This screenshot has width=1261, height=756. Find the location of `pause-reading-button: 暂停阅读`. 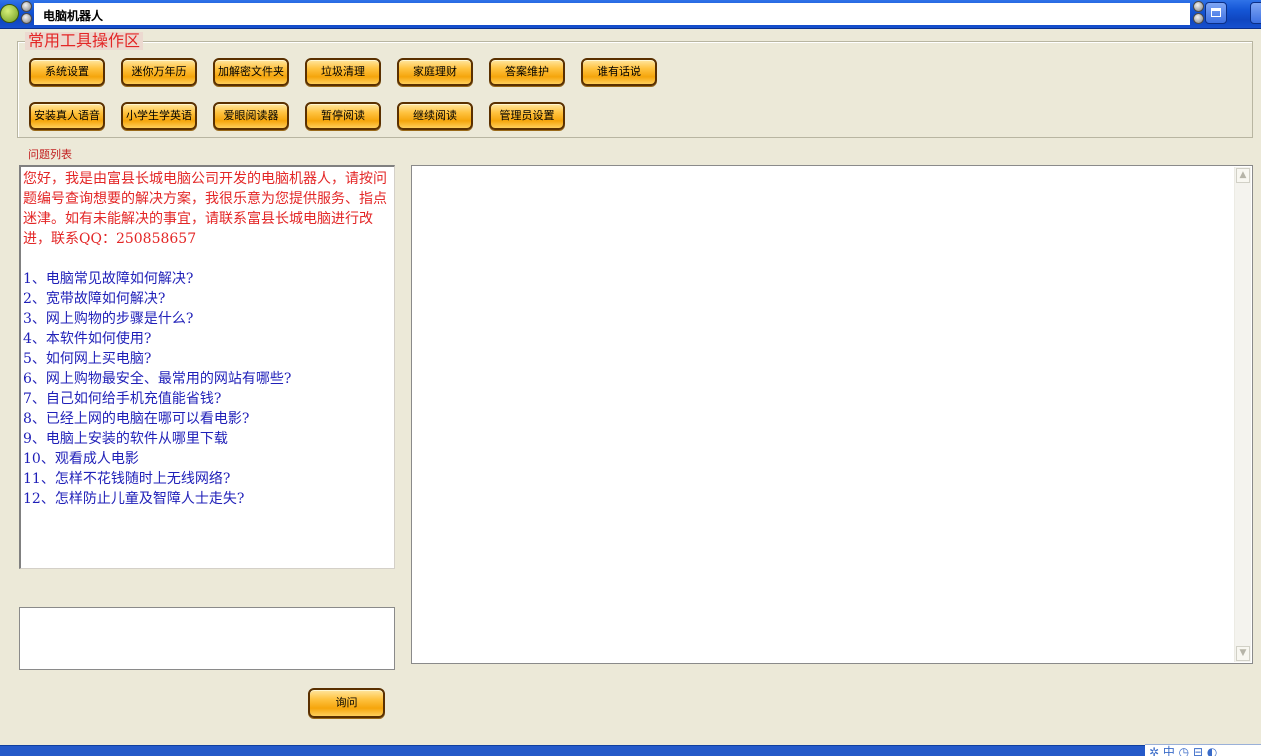

pause-reading-button: 暂停阅读 is located at coordinates (343, 116).